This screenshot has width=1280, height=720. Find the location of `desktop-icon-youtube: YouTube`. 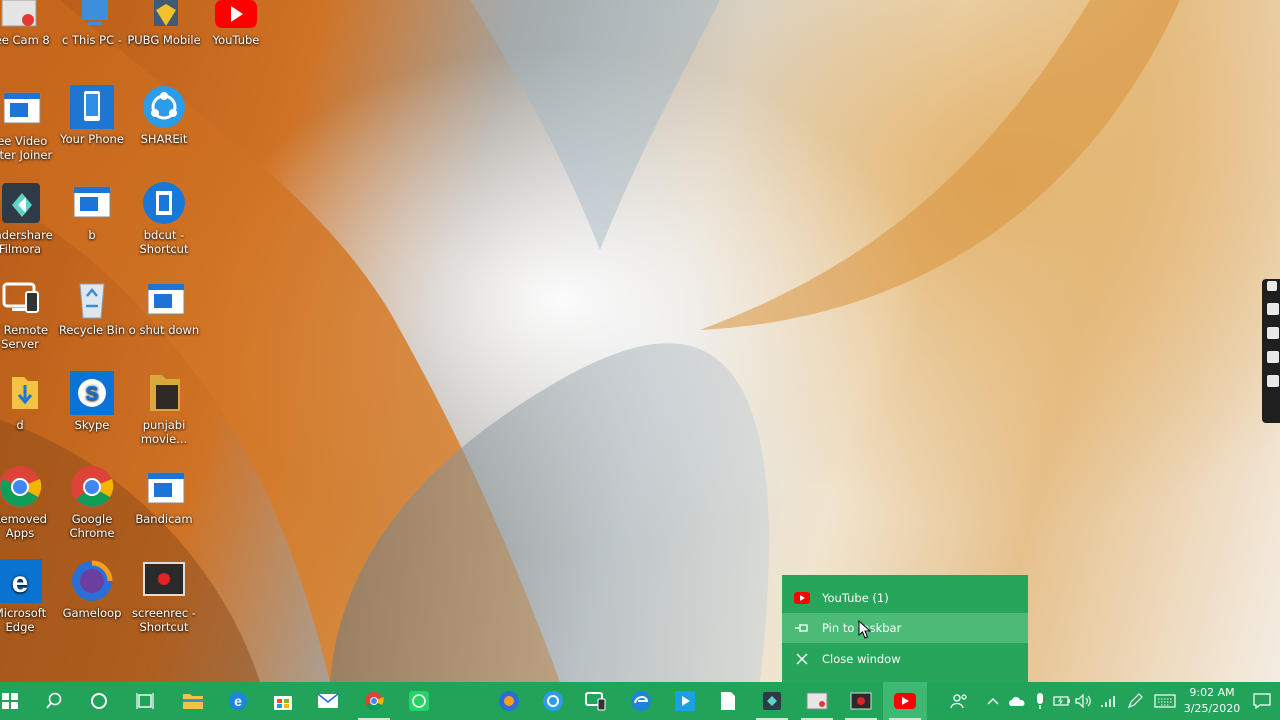

desktop-icon-youtube: YouTube is located at coordinates (236, 23).